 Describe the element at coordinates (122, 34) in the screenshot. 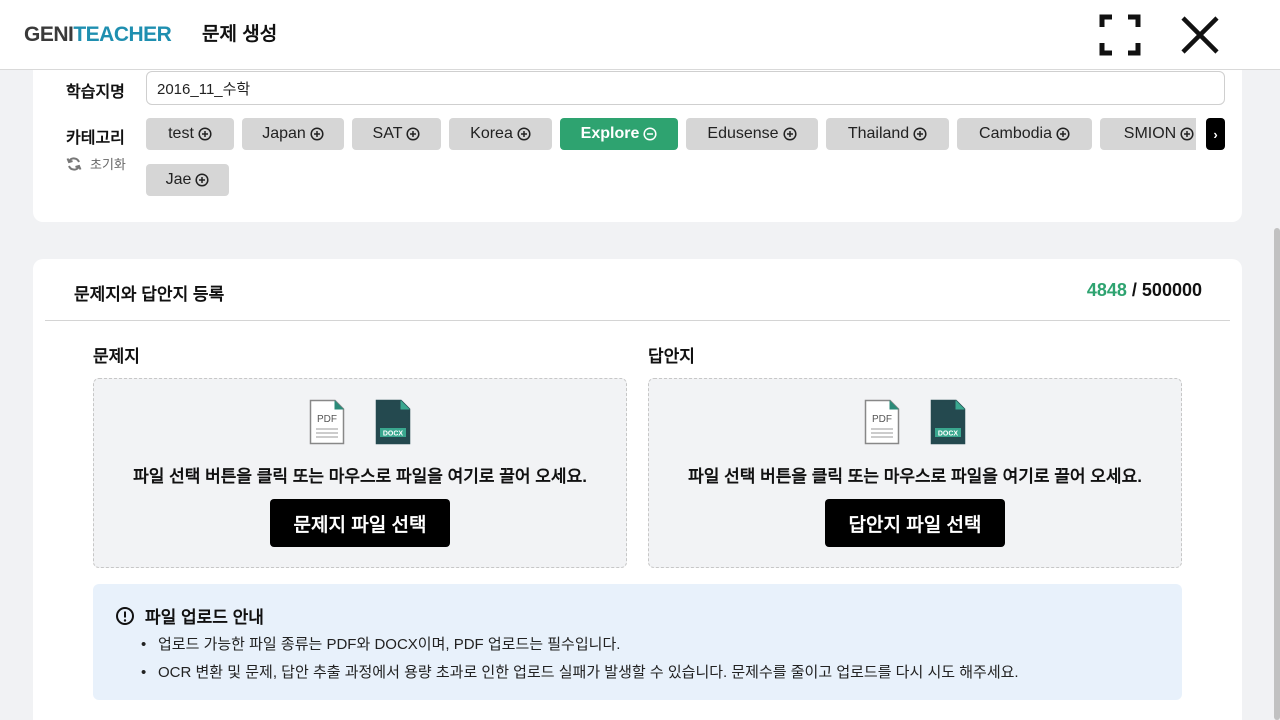

I see `logo-part2: TEACHER` at that location.